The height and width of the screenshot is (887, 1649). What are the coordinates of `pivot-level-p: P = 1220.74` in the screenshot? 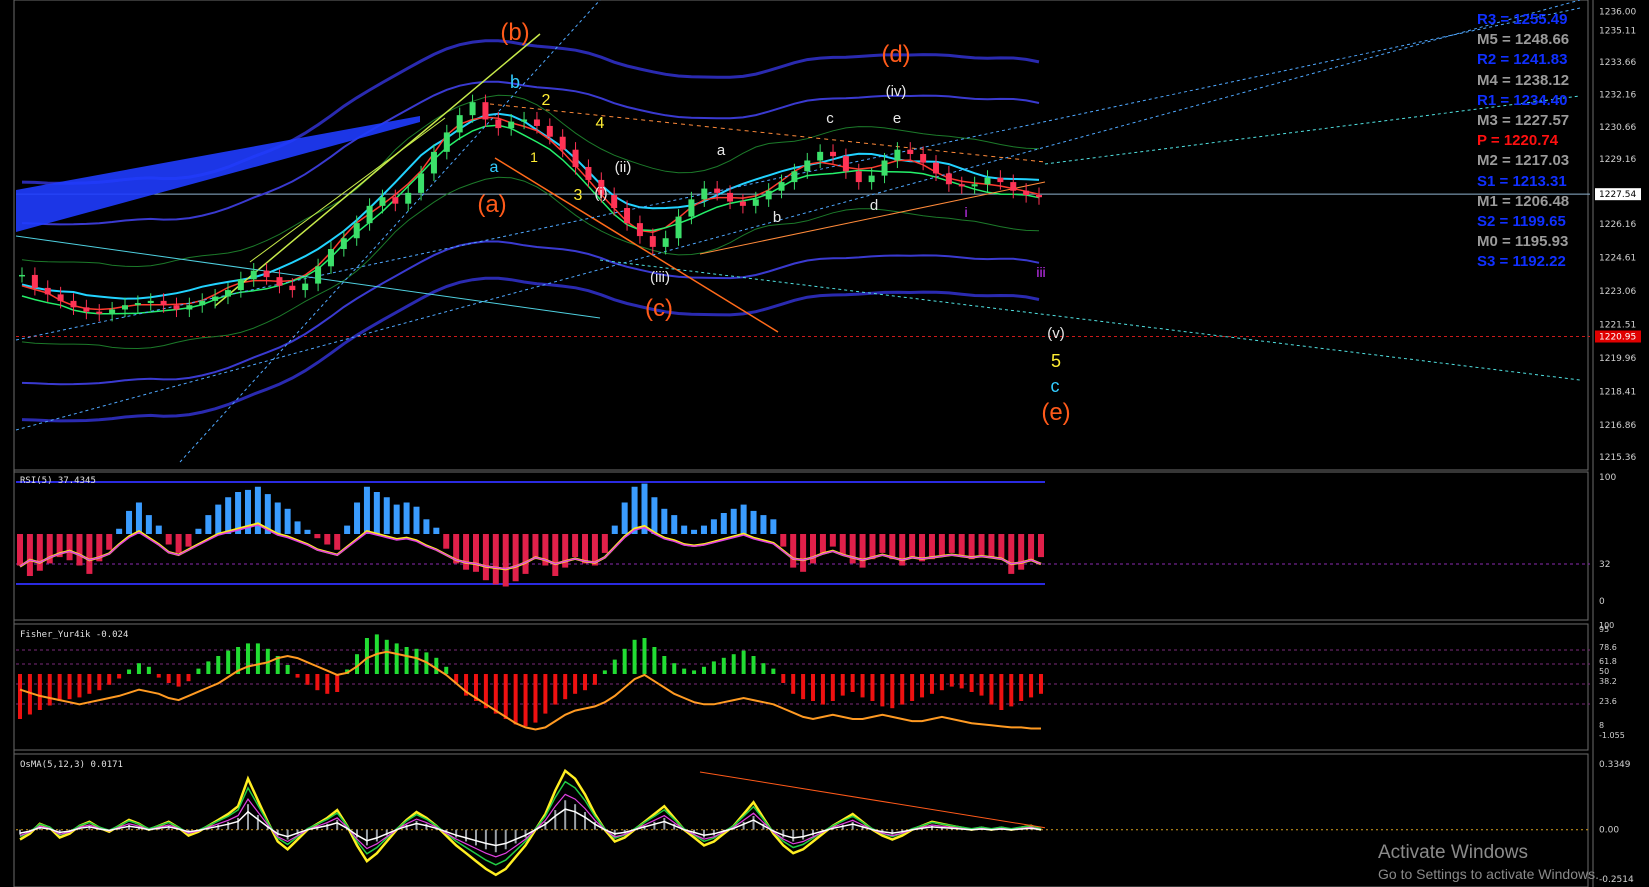 It's located at (1518, 141).